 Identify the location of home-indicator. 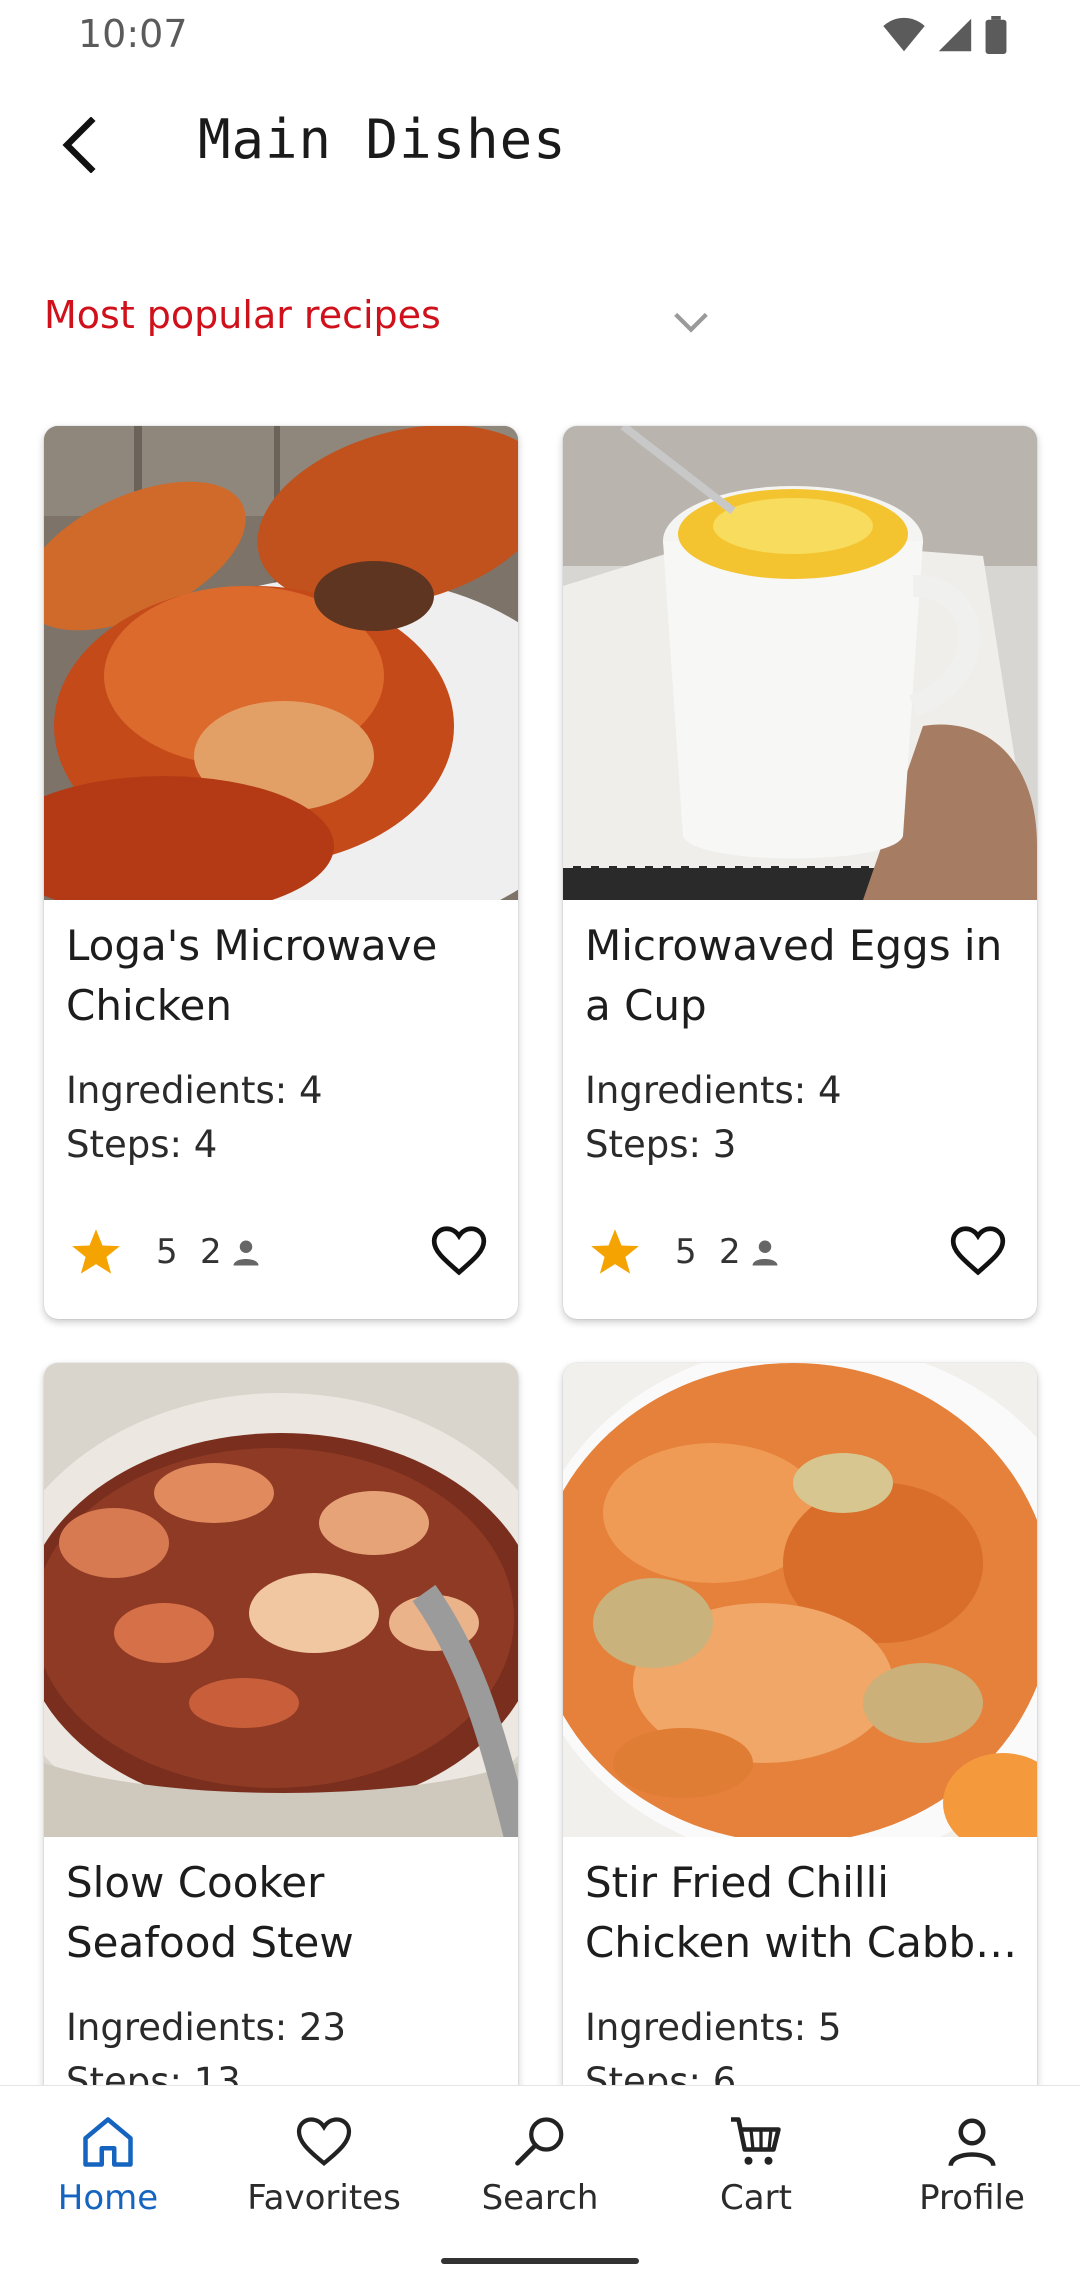
(540, 2261).